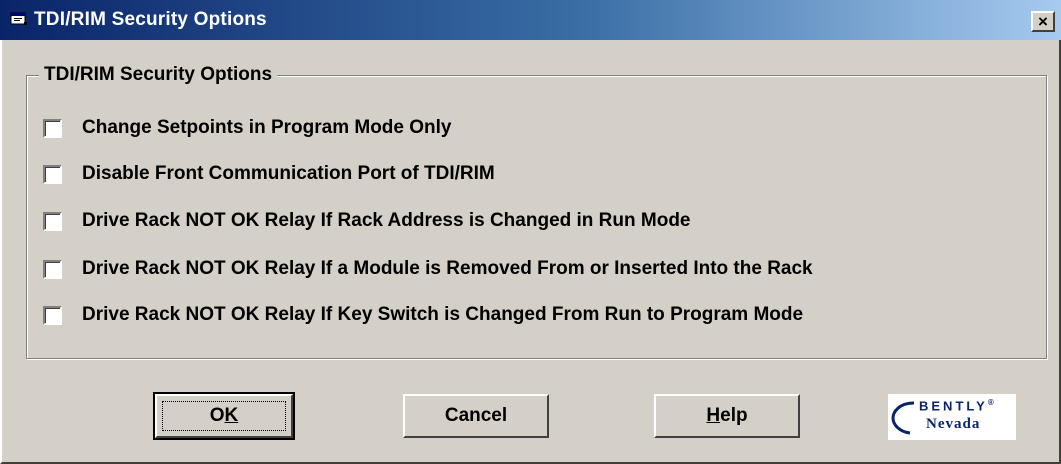 This screenshot has width=1061, height=464. What do you see at coordinates (903, 418) in the screenshot?
I see `logo-arc-icon` at bounding box center [903, 418].